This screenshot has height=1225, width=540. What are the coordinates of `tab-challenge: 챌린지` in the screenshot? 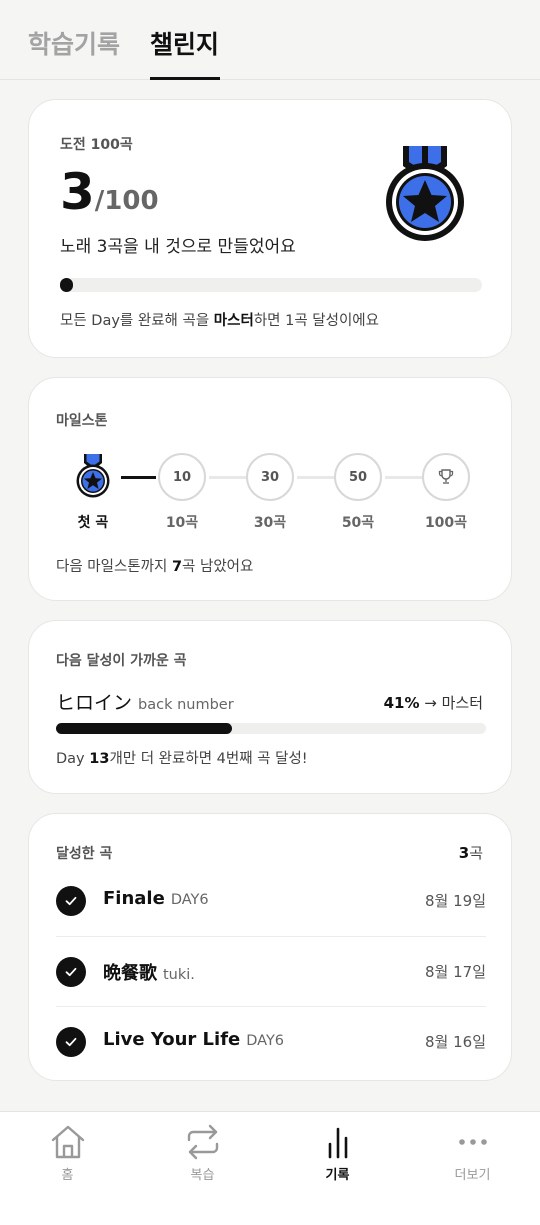 It's located at (184, 45).